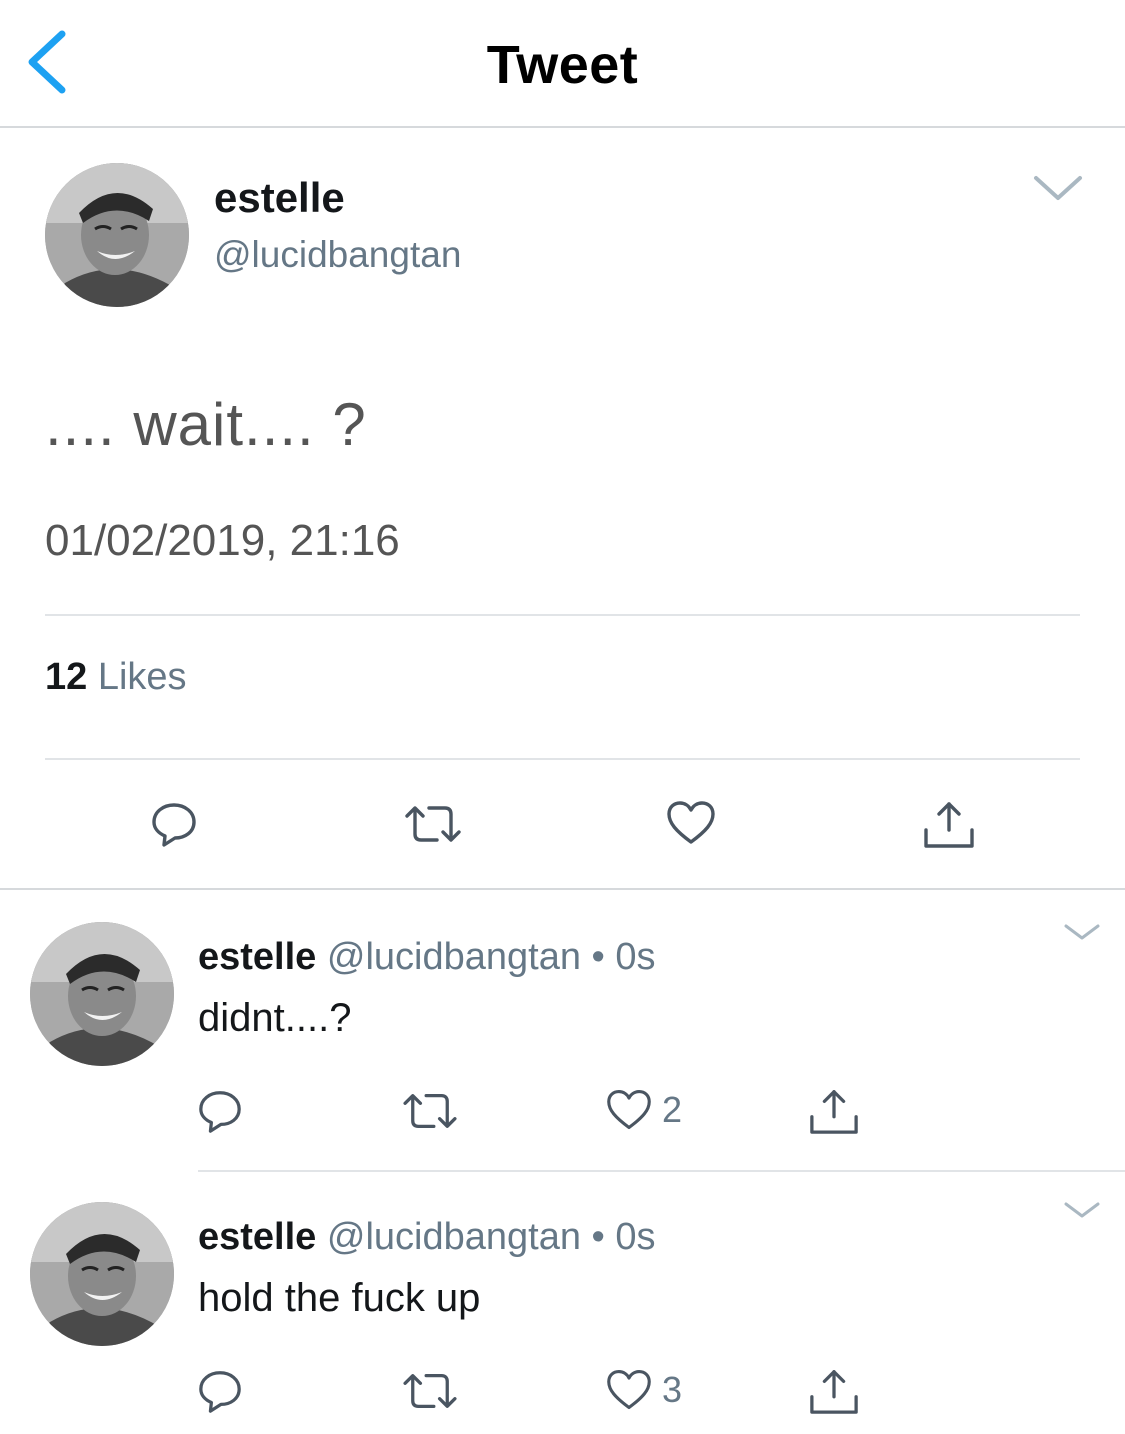 This screenshot has width=1125, height=1434. I want to click on likes-count: 12, so click(66, 677).